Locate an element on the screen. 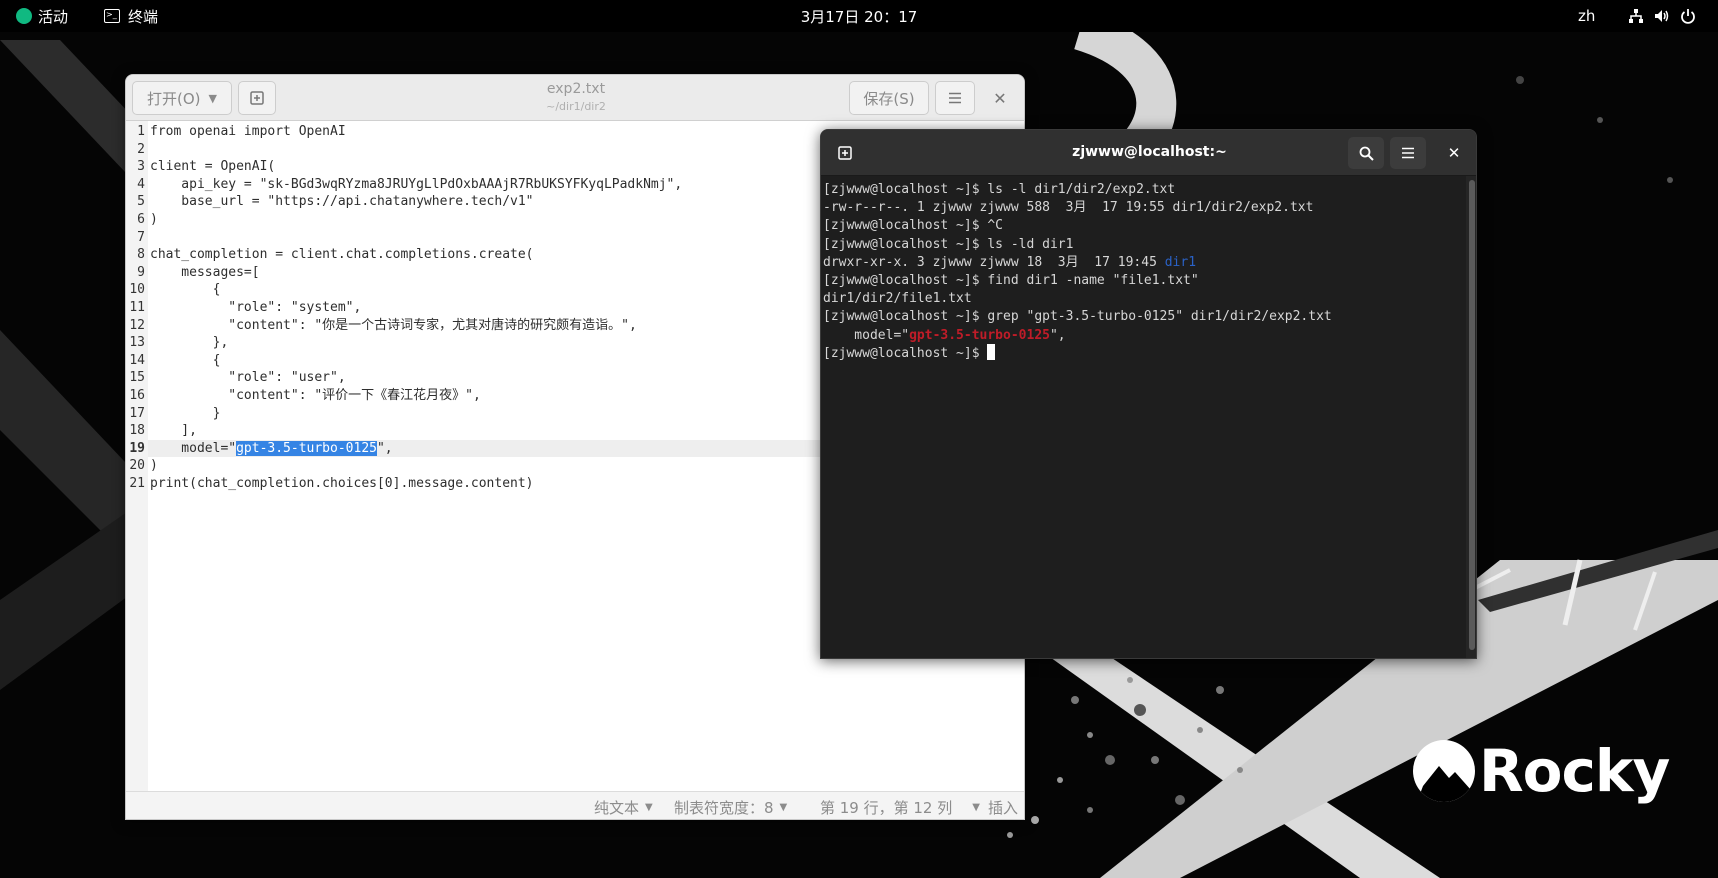 Image resolution: width=1718 pixels, height=878 pixels. line-number: 13 is located at coordinates (137, 342).